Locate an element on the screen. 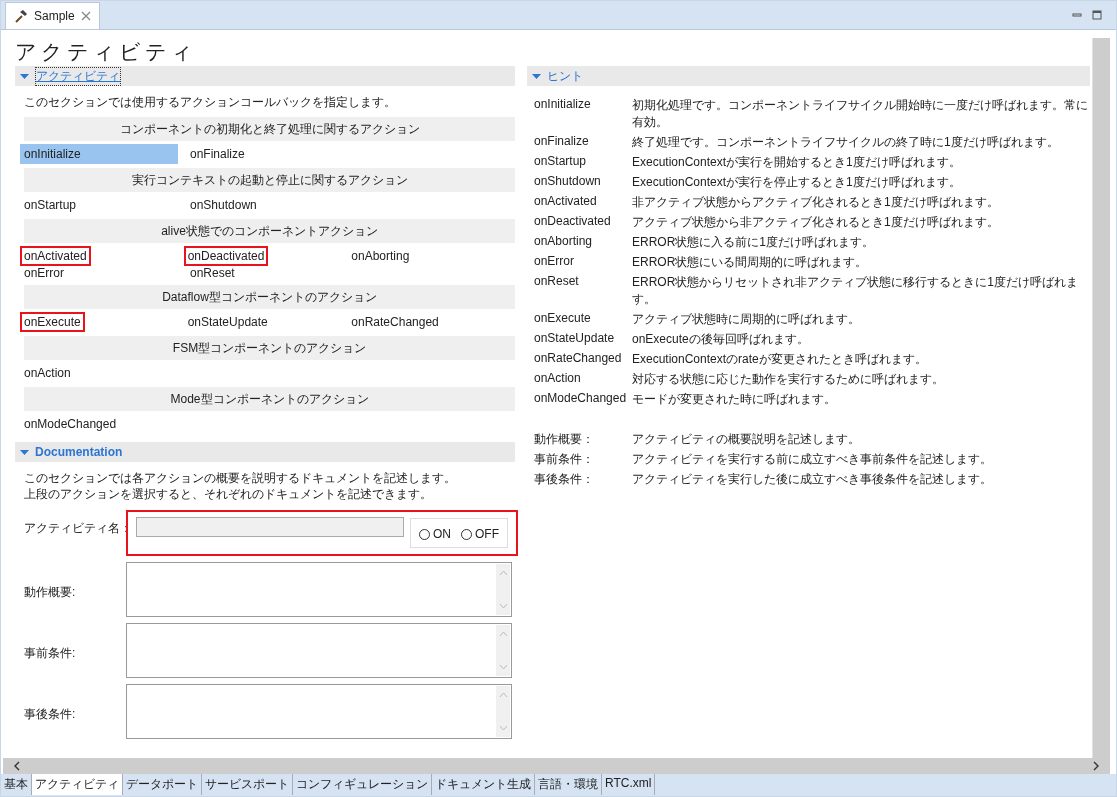 Image resolution: width=1117 pixels, height=797 pixels. action-item: onRateChanged is located at coordinates (395, 321).